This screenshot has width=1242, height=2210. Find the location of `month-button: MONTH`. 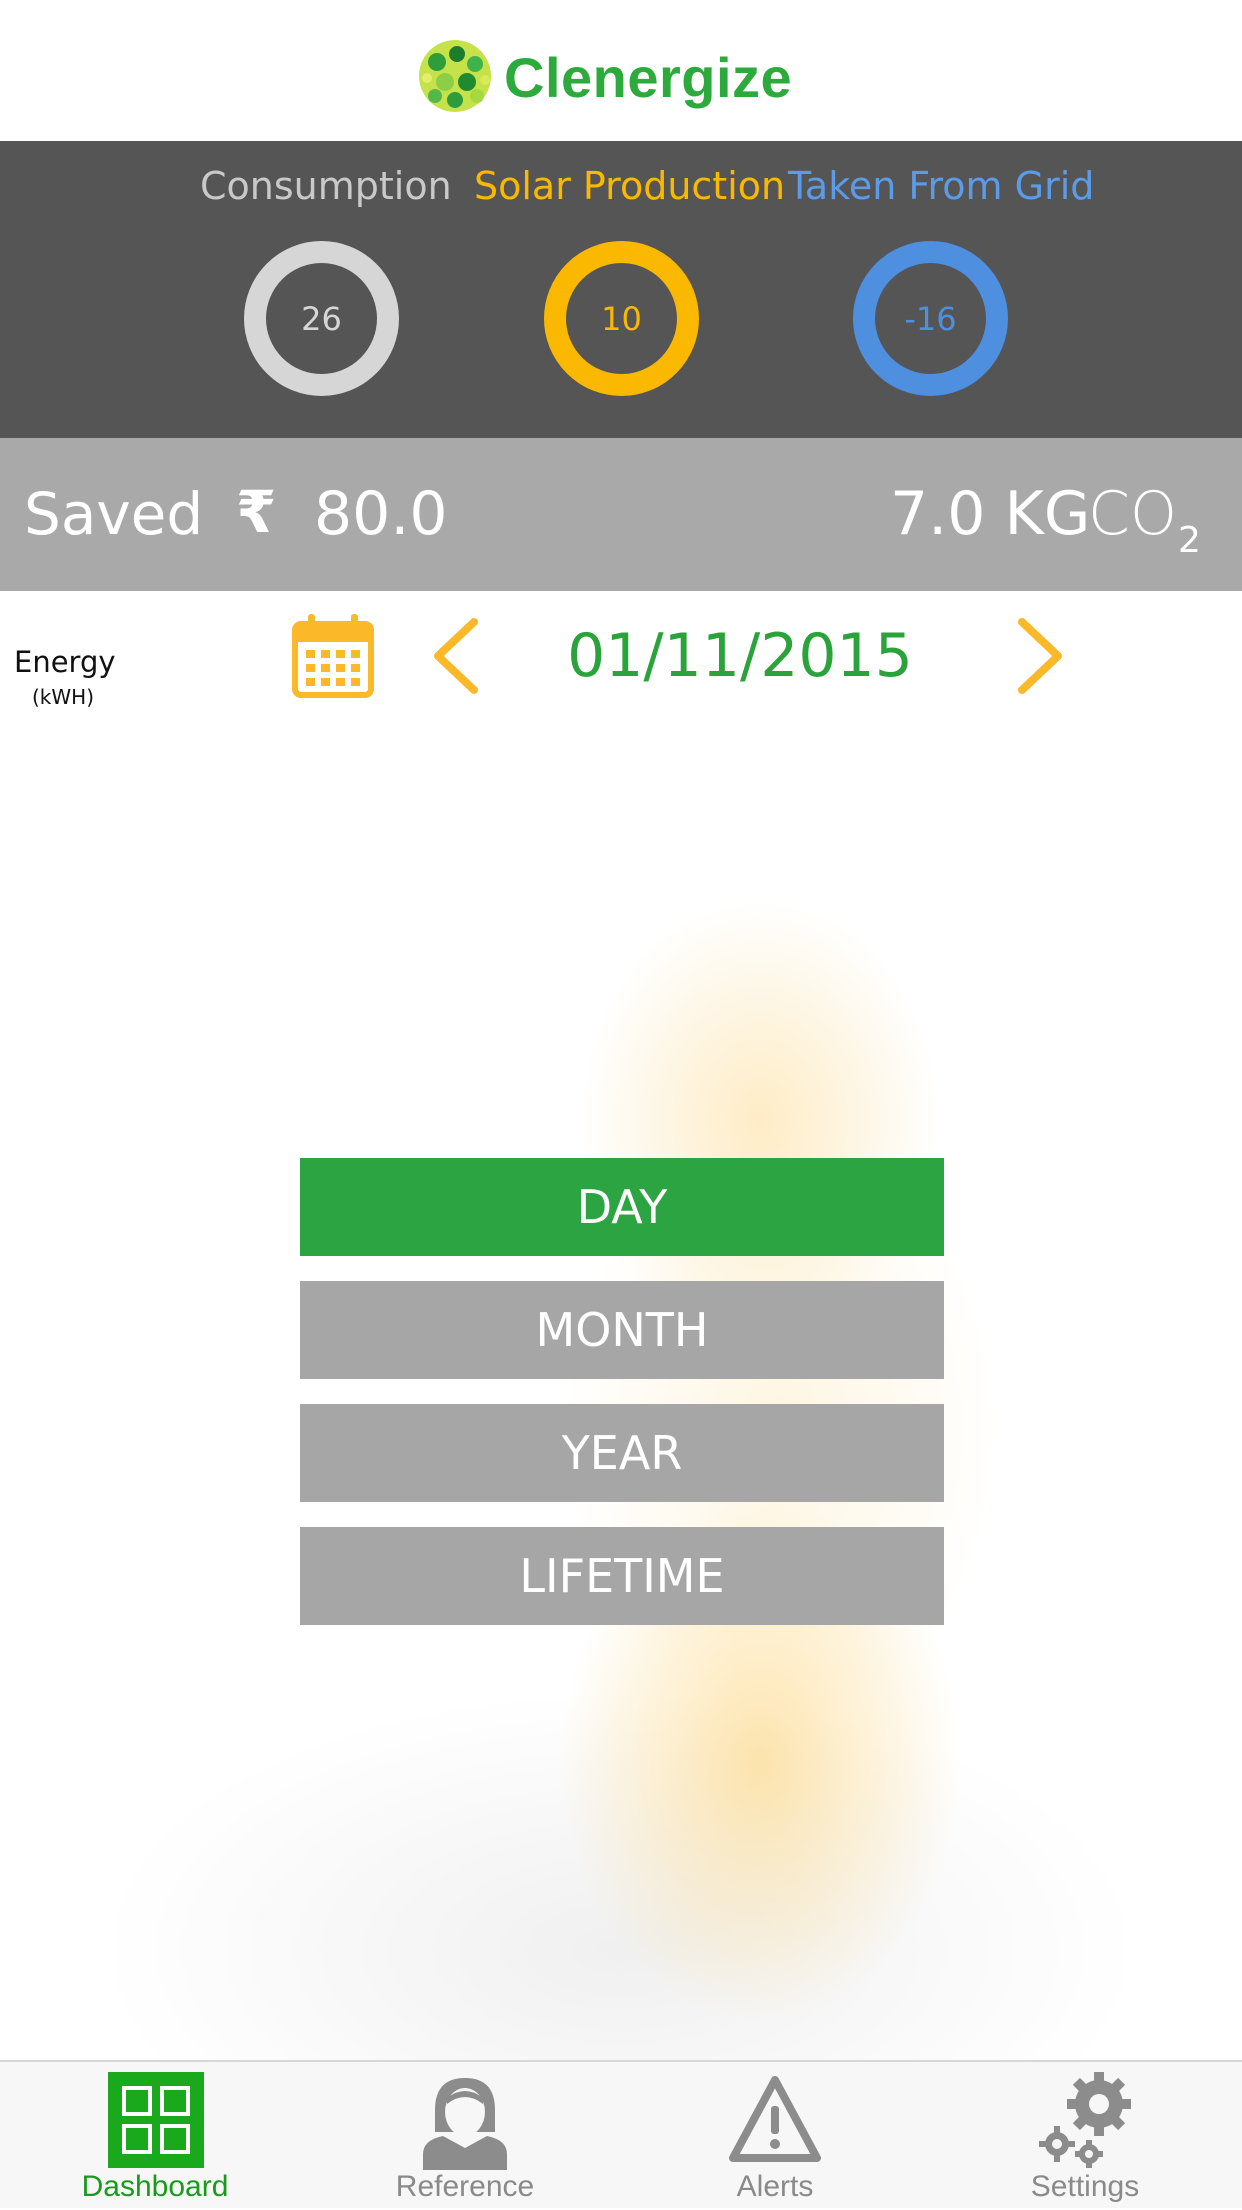

month-button: MONTH is located at coordinates (622, 1330).